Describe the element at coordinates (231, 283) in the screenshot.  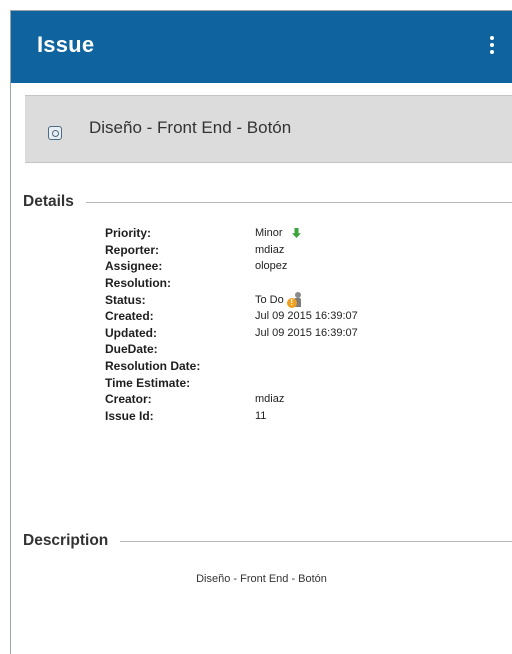
I see `detail-row-resolution: Resolution:` at that location.